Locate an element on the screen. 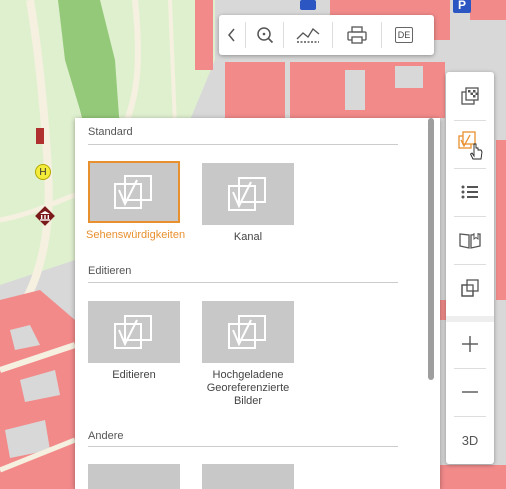 This screenshot has height=489, width=506. section-title-editieren: Editieren is located at coordinates (110, 271).